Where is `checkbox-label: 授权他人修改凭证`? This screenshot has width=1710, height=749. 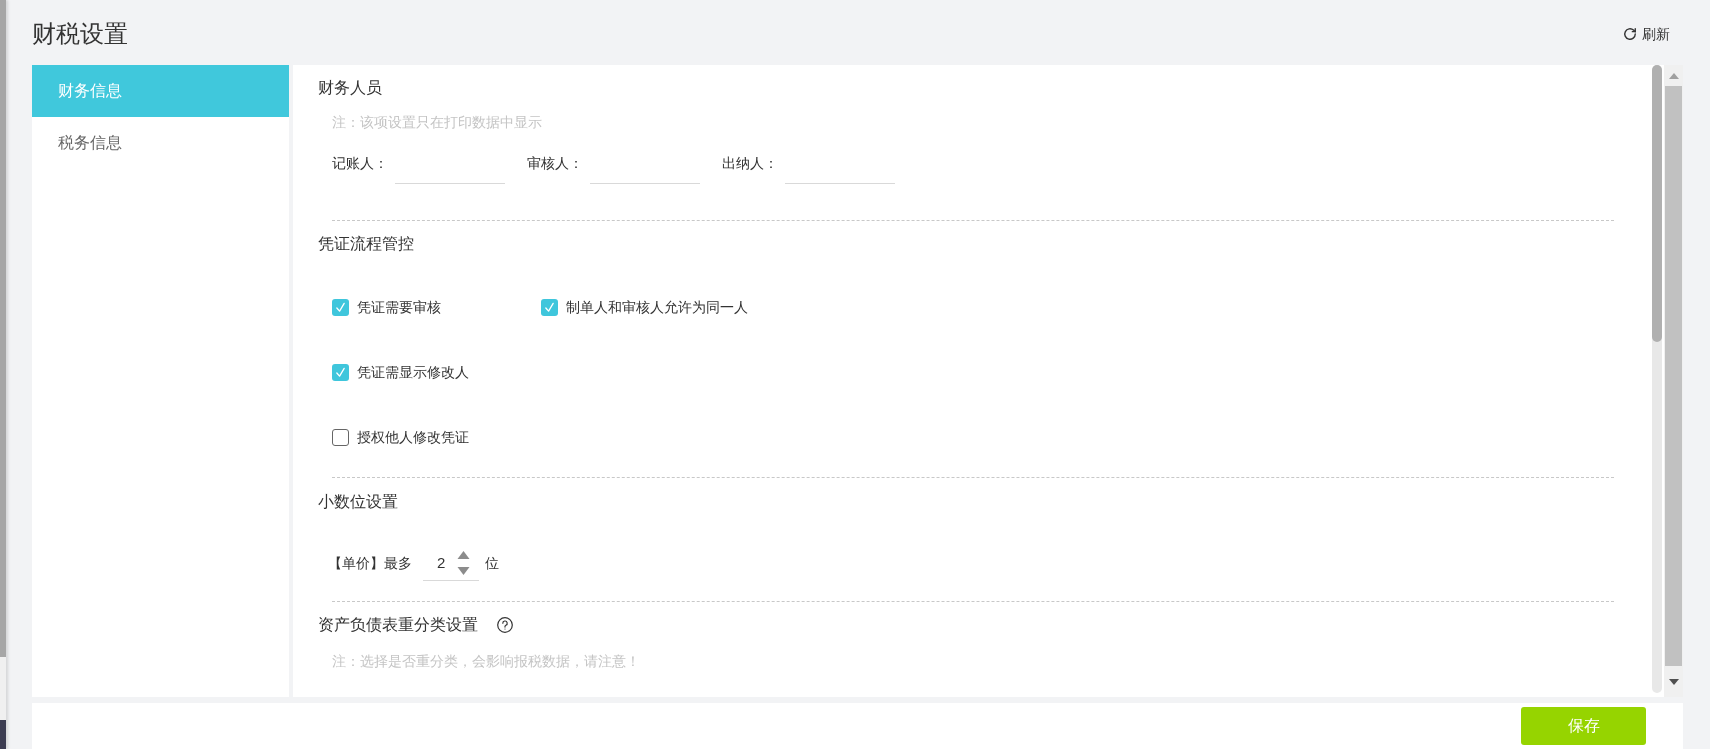 checkbox-label: 授权他人修改凭证 is located at coordinates (413, 437).